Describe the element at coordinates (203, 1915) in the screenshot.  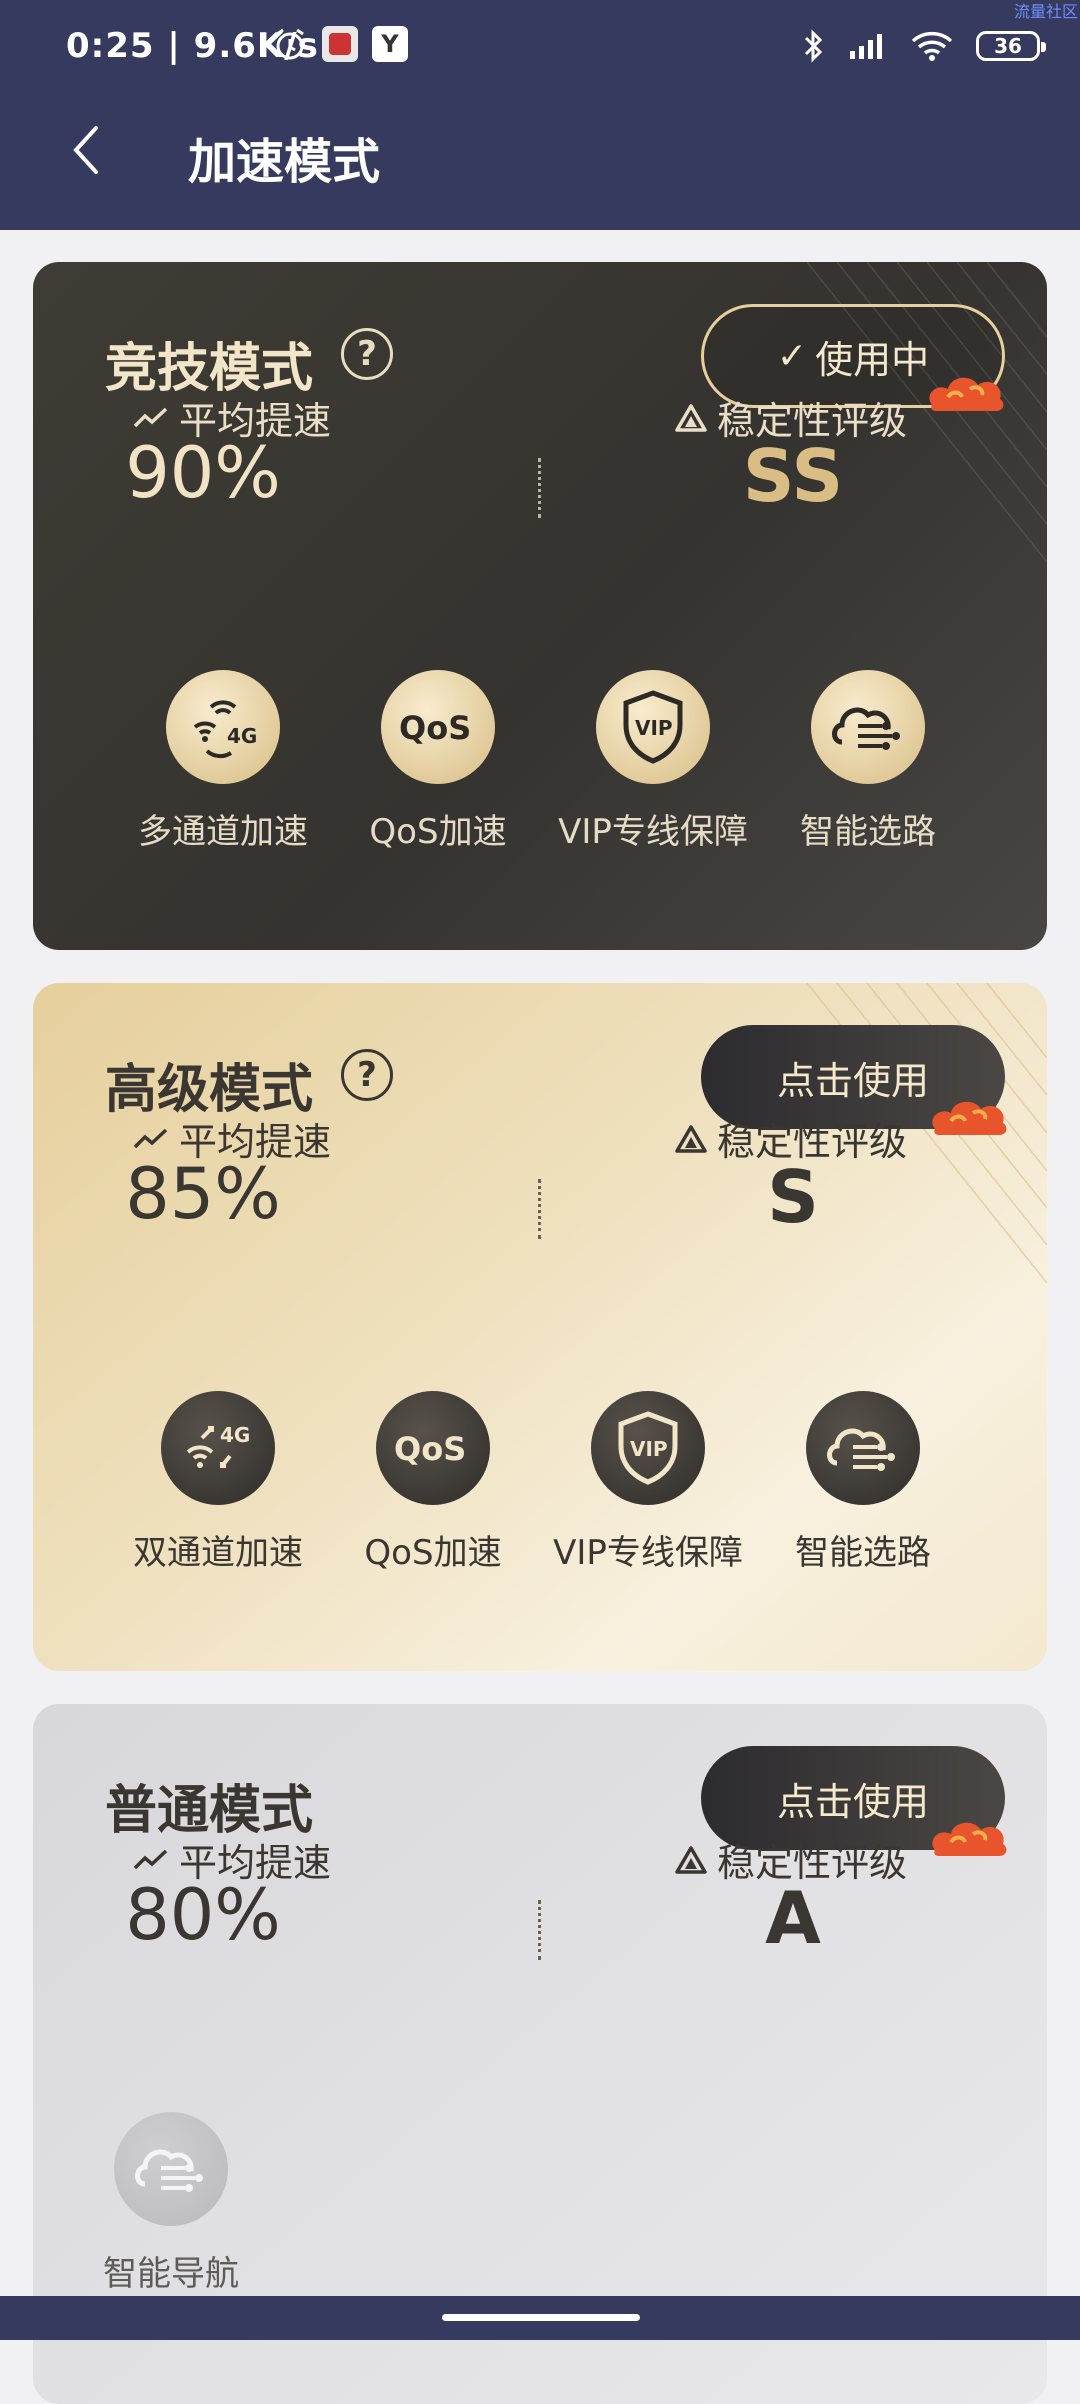
I see `avg-speed-value: 80%` at that location.